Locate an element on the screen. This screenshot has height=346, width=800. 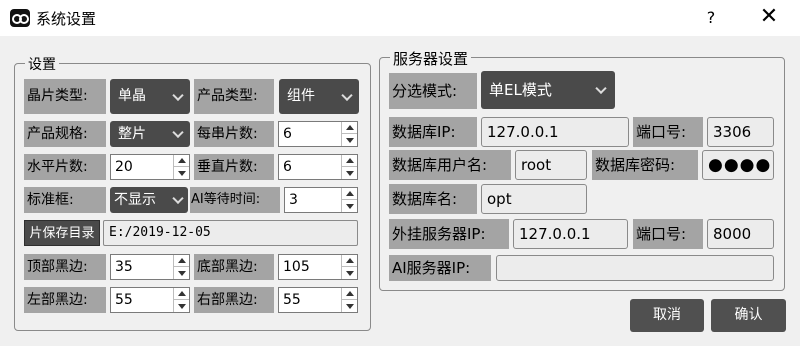
db-port-label: 端口号: is located at coordinates (668, 132).